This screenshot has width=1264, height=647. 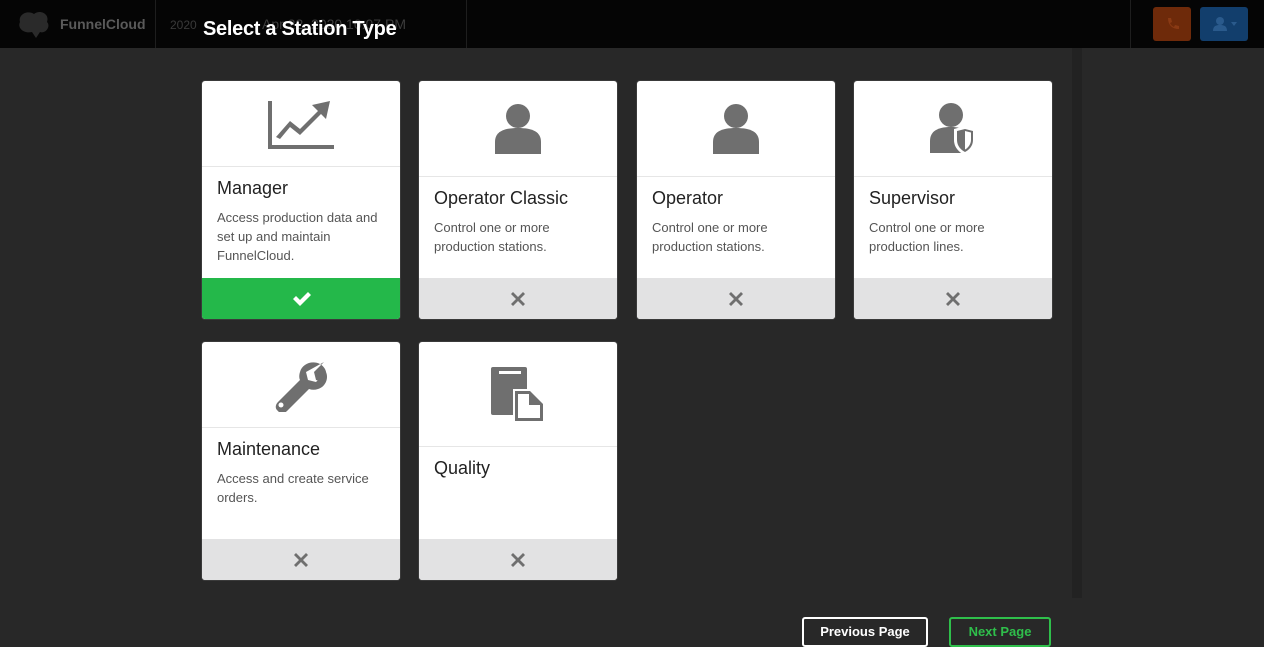 I want to click on station-card-quality: Quality, so click(x=518, y=461).